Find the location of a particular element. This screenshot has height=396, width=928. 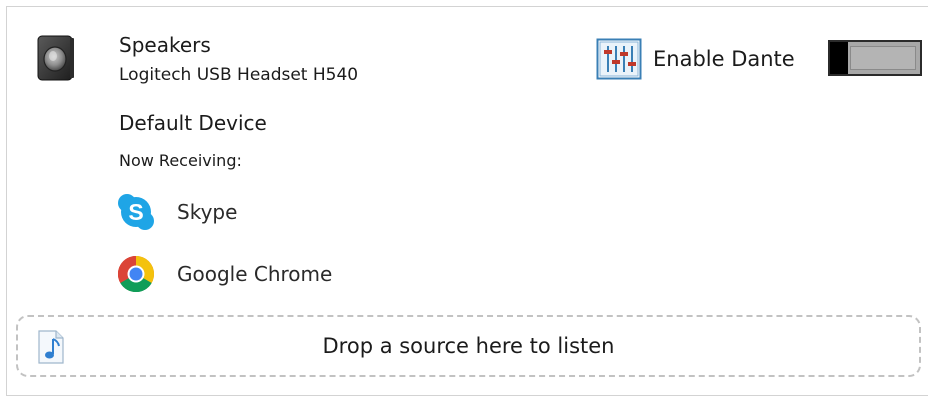

source-item-google-chrome: Google Chrome is located at coordinates (224, 274).